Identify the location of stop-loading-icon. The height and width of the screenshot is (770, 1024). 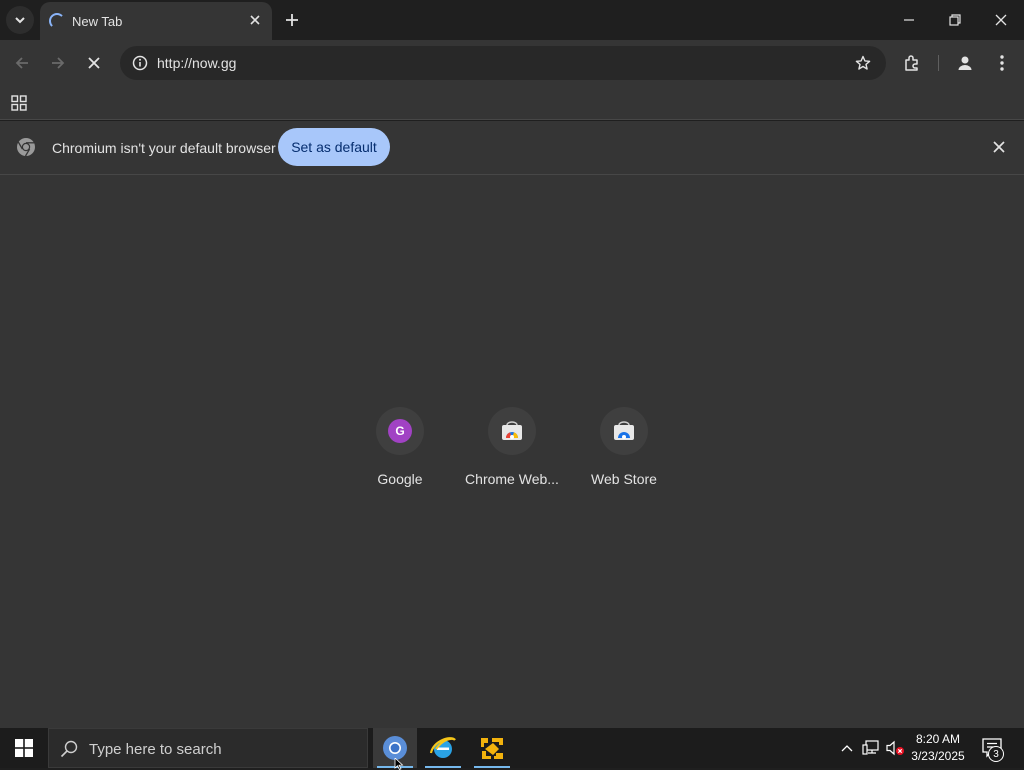
(94, 63).